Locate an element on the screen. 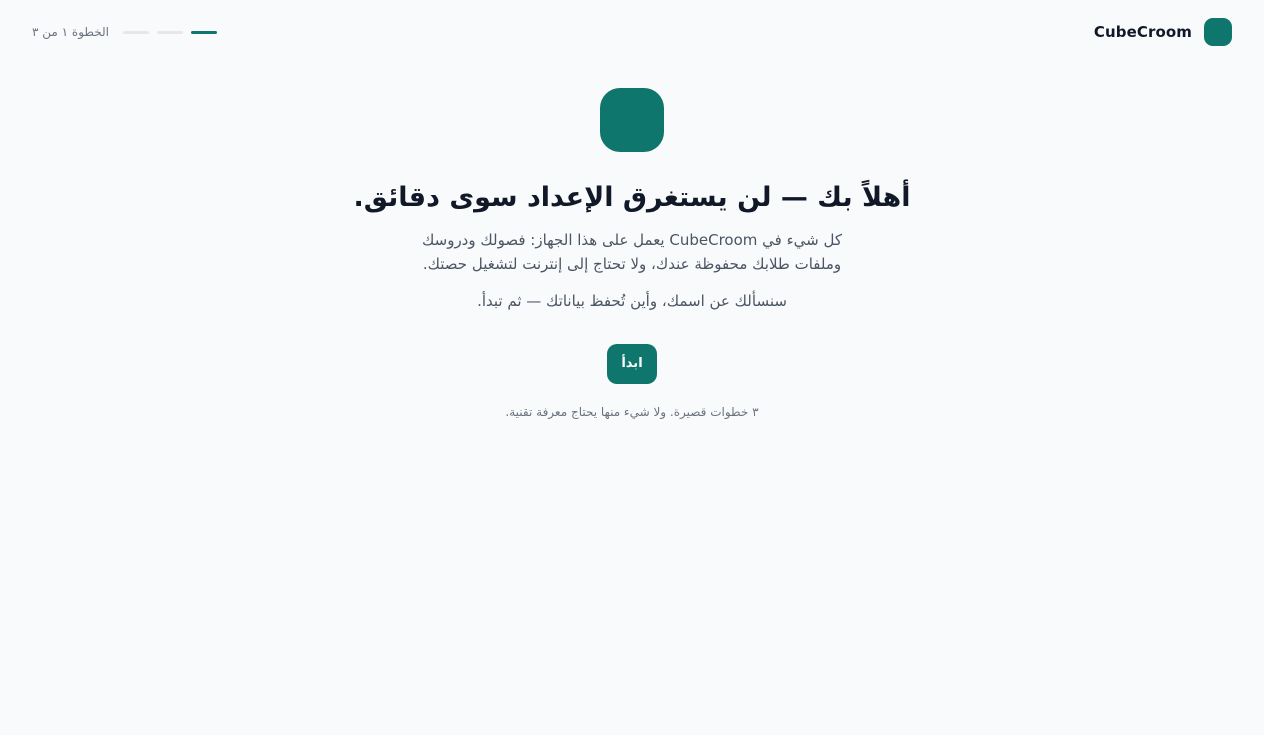  brand: CubeCroom is located at coordinates (1163, 32).